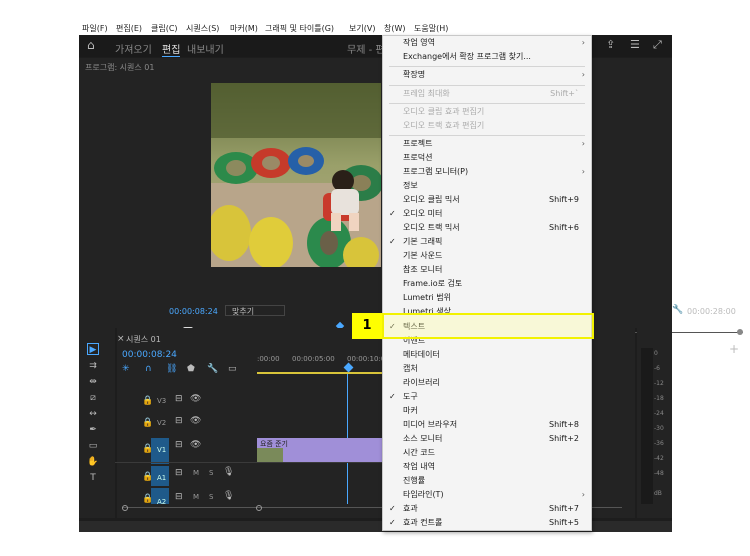 This screenshot has height=556, width=750. Describe the element at coordinates (487, 355) in the screenshot. I see `menu-item-metadata: 메타데이터` at that location.